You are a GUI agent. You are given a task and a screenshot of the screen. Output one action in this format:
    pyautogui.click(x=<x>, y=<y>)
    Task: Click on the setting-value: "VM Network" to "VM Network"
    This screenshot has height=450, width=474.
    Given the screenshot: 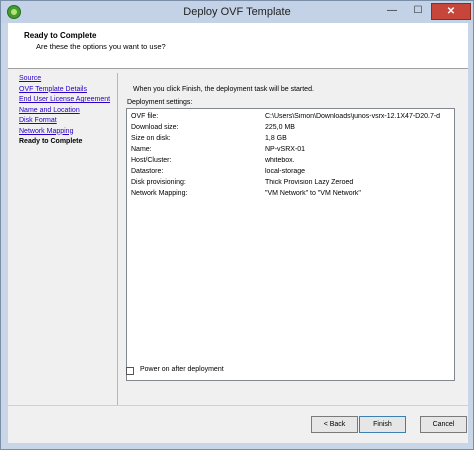 What is the action you would take?
    pyautogui.click(x=313, y=193)
    